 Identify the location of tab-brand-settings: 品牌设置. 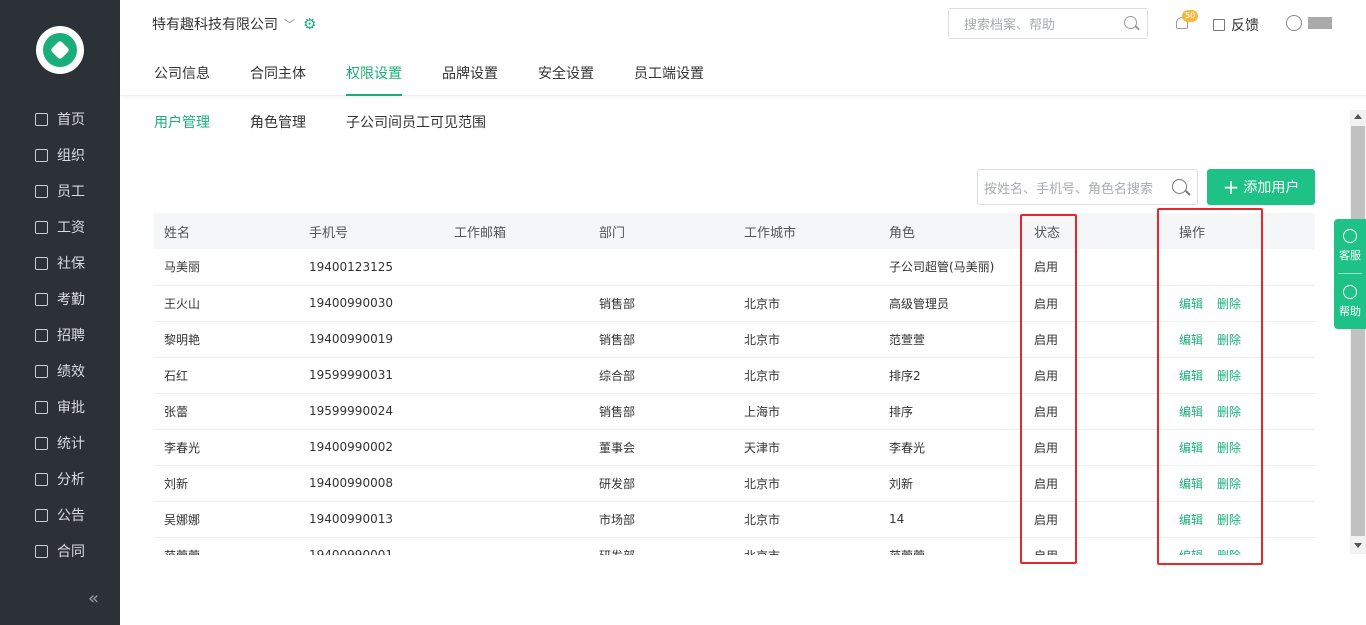
(470, 73).